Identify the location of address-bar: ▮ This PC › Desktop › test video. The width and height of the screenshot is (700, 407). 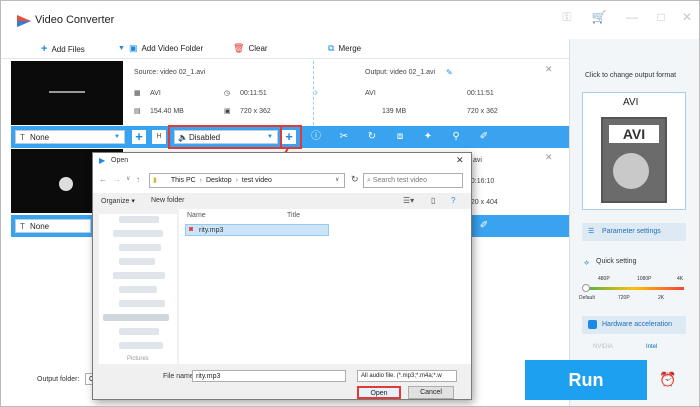
(247, 180).